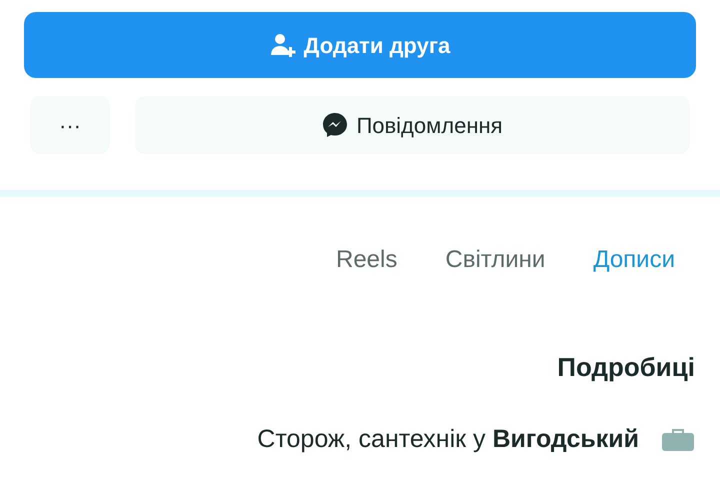 The image size is (720, 480). Describe the element at coordinates (626, 367) in the screenshot. I see `section-heading: Подробиці` at that location.